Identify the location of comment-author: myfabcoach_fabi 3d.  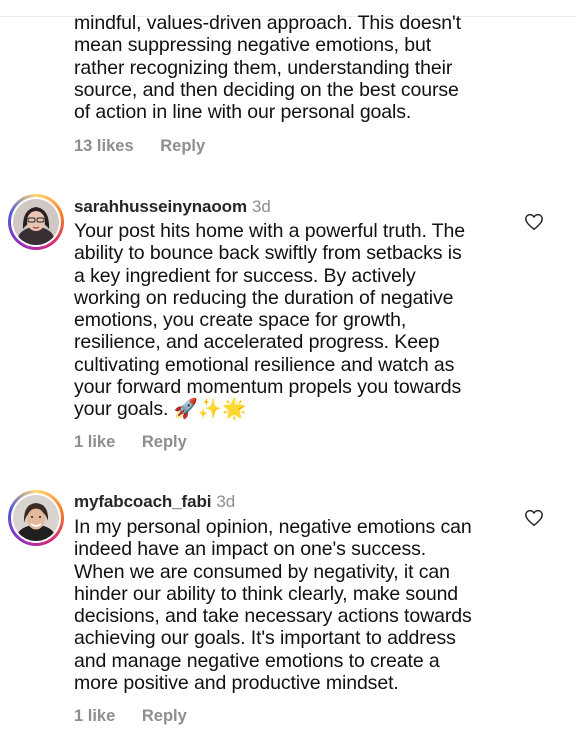
(154, 502).